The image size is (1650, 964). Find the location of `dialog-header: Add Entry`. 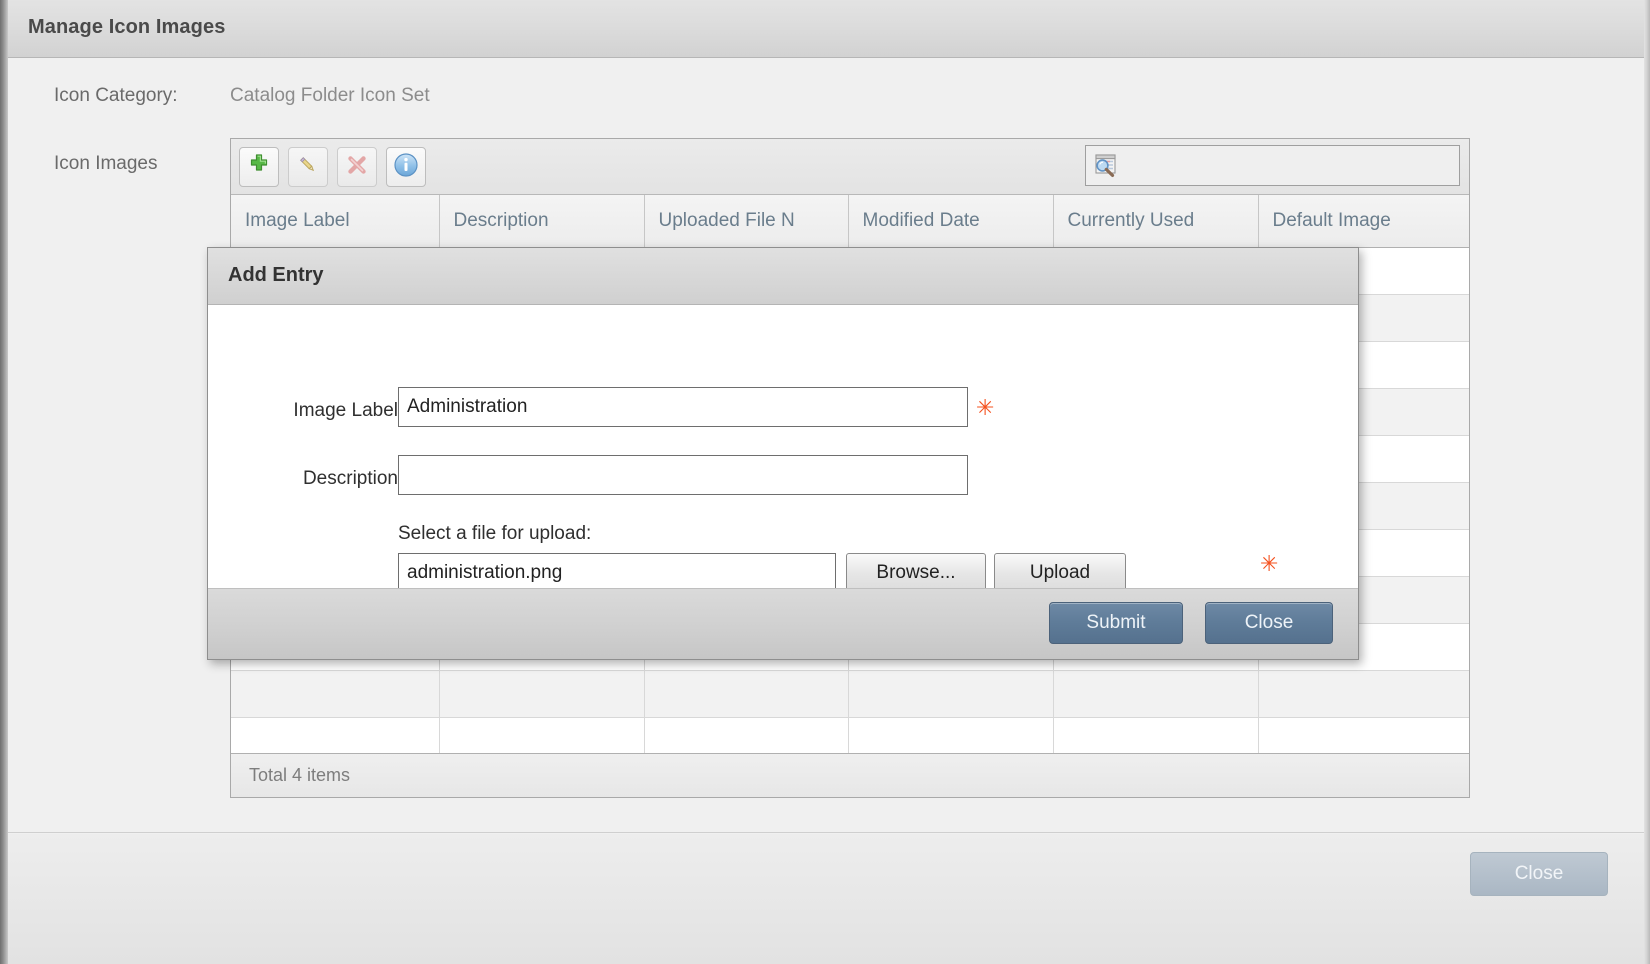

dialog-header: Add Entry is located at coordinates (783, 276).